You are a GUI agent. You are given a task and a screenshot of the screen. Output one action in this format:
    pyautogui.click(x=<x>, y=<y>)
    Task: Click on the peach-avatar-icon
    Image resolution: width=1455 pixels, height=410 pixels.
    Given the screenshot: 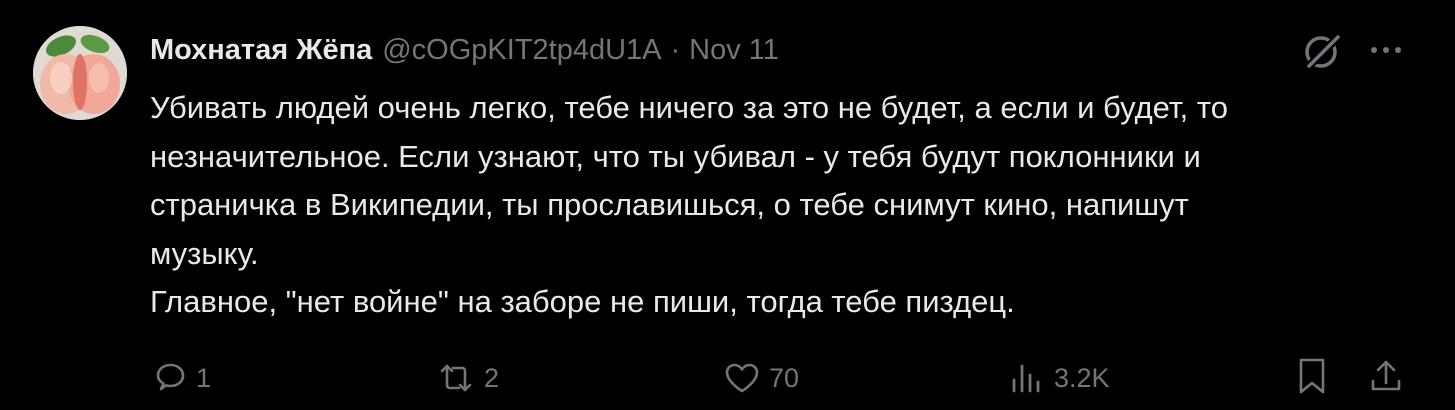 What is the action you would take?
    pyautogui.click(x=80, y=73)
    